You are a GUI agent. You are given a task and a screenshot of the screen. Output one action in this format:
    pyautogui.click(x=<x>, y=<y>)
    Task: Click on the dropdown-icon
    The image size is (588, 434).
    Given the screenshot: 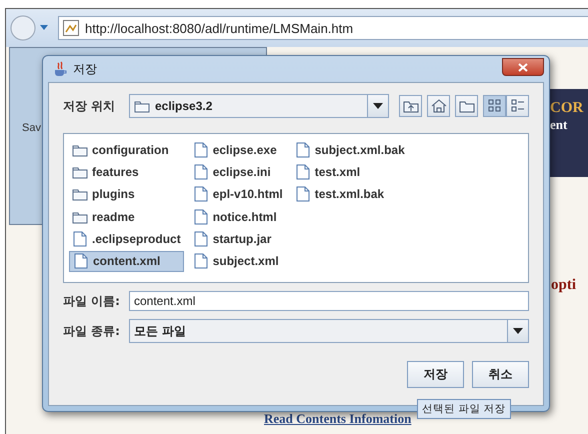 What is the action you would take?
    pyautogui.click(x=44, y=28)
    